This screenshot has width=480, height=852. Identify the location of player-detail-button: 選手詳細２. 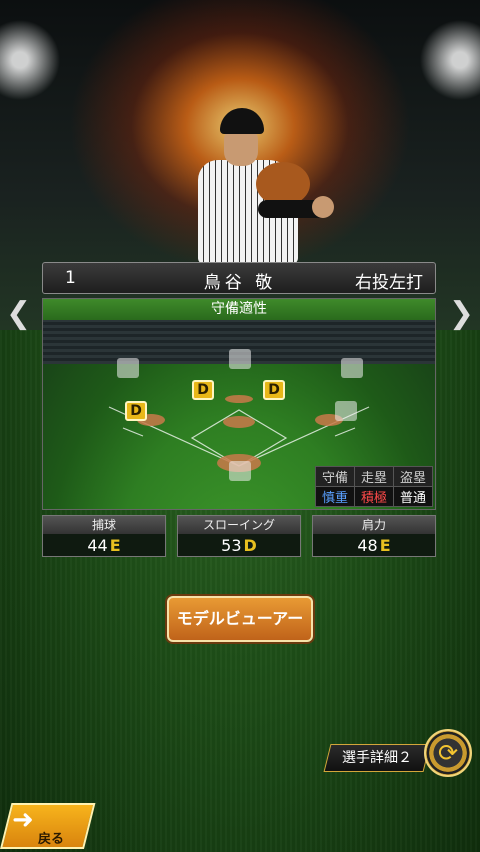
(377, 758).